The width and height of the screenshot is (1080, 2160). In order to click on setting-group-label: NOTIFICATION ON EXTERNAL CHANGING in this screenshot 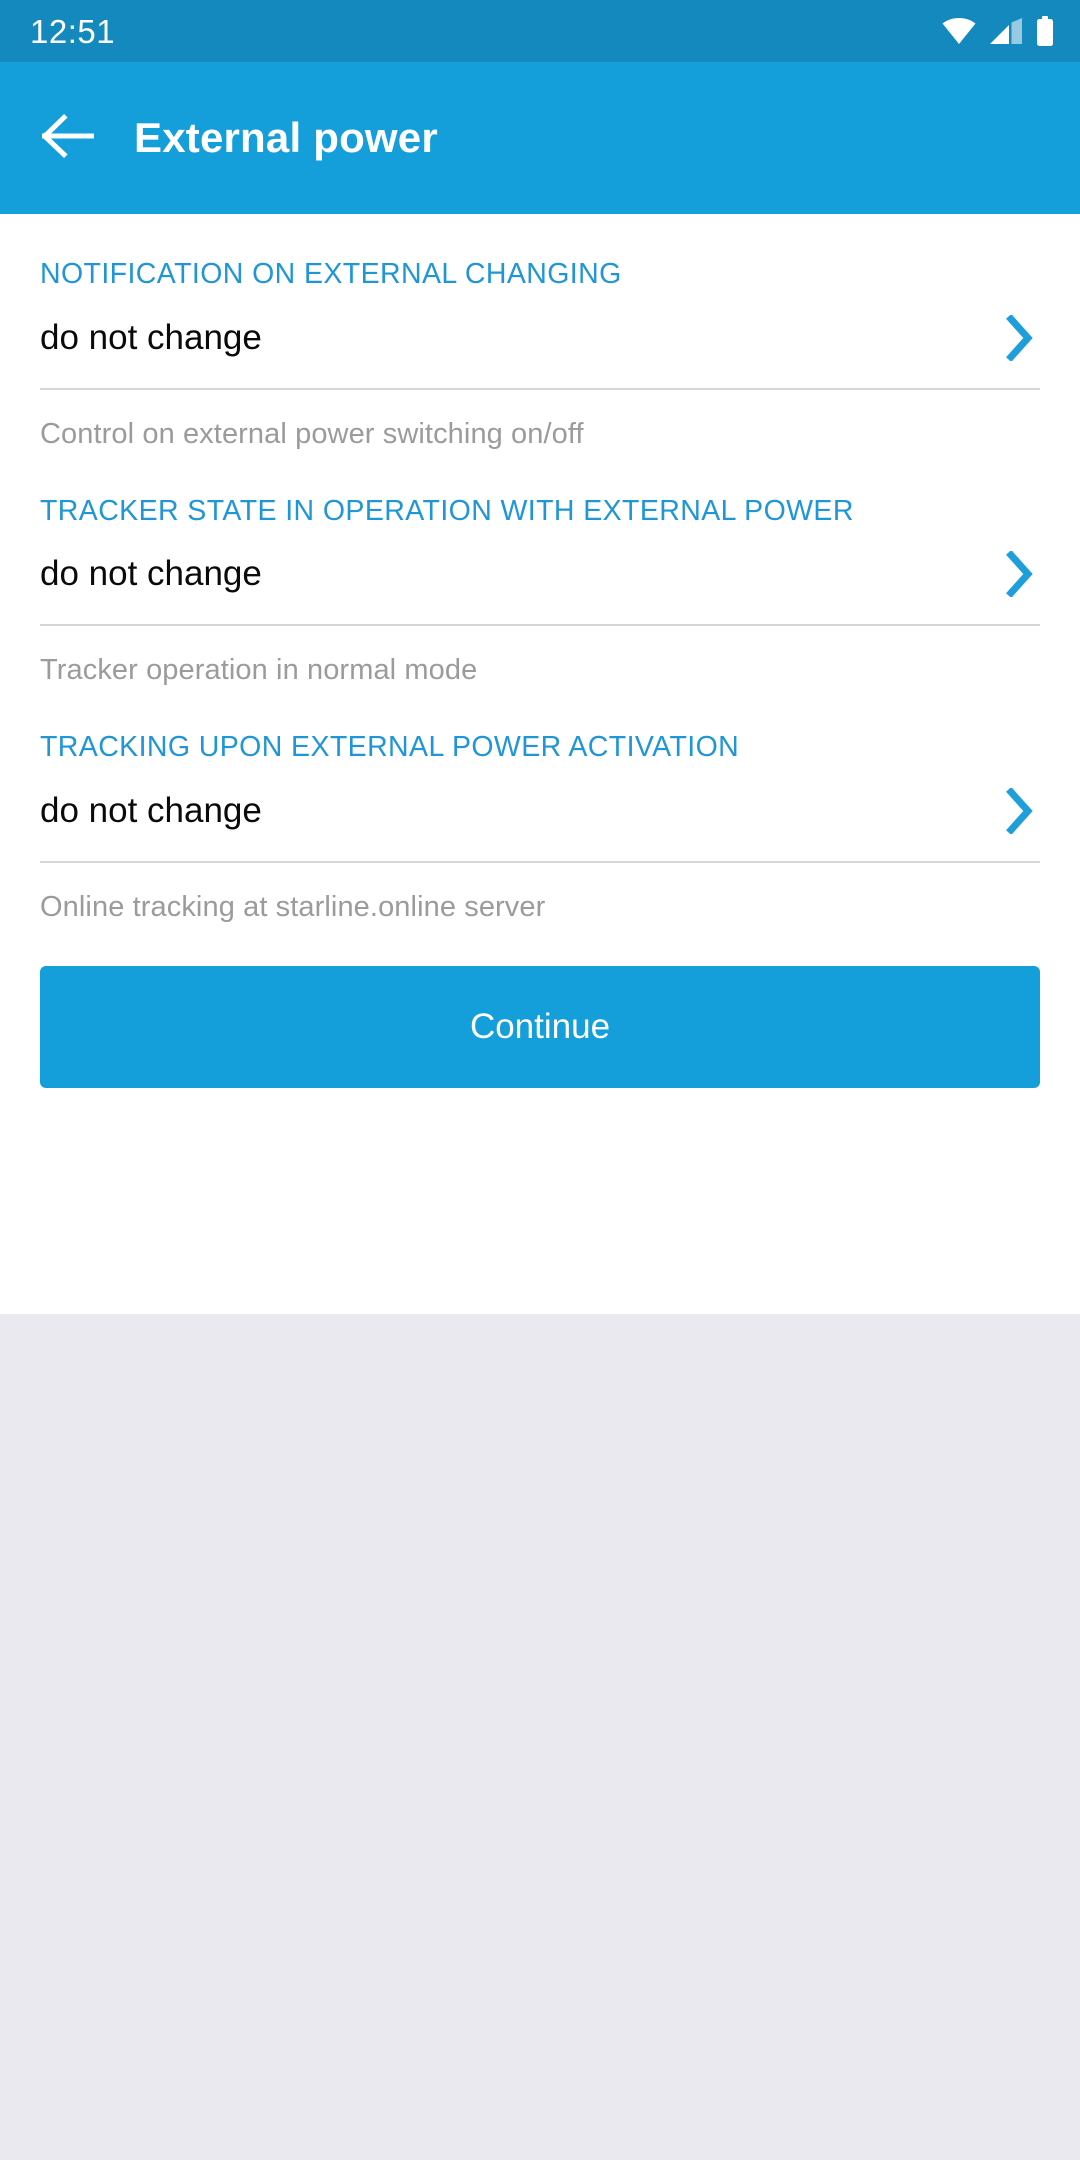, I will do `click(331, 274)`.